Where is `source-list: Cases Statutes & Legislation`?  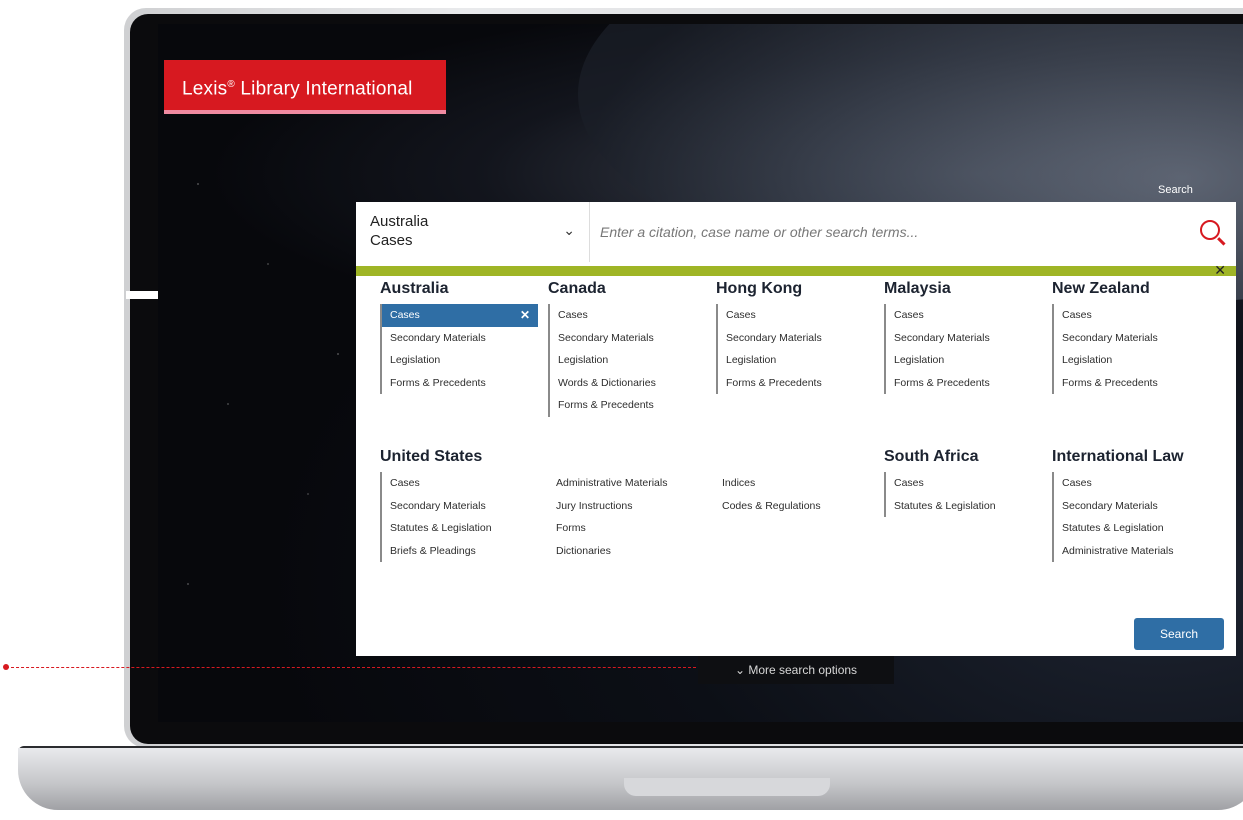 source-list: Cases Statutes & Legislation is located at coordinates (963, 494).